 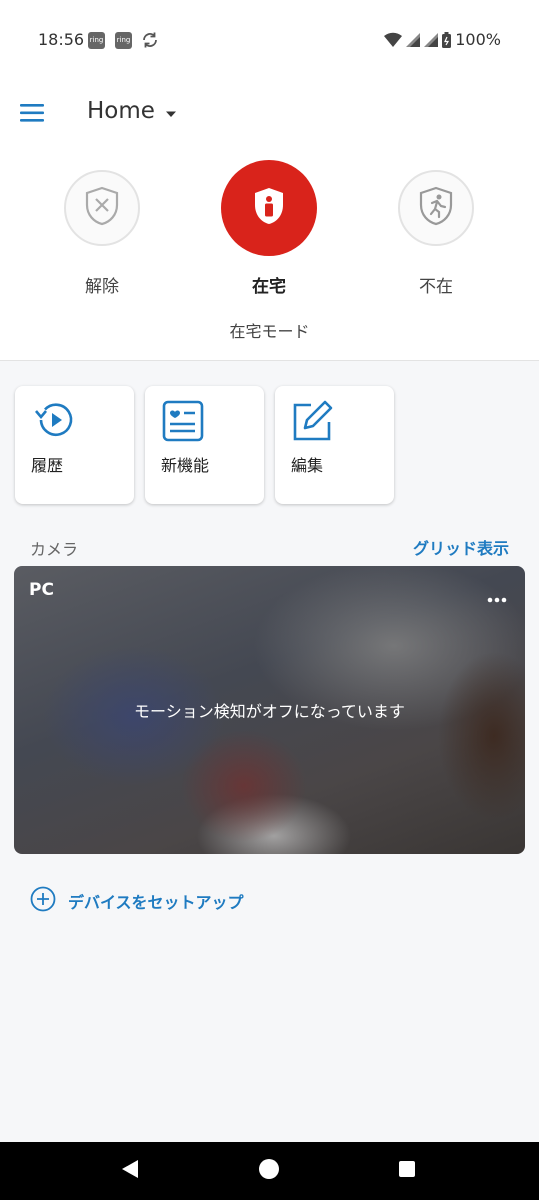 I want to click on edit-tile: 編集, so click(x=334, y=445).